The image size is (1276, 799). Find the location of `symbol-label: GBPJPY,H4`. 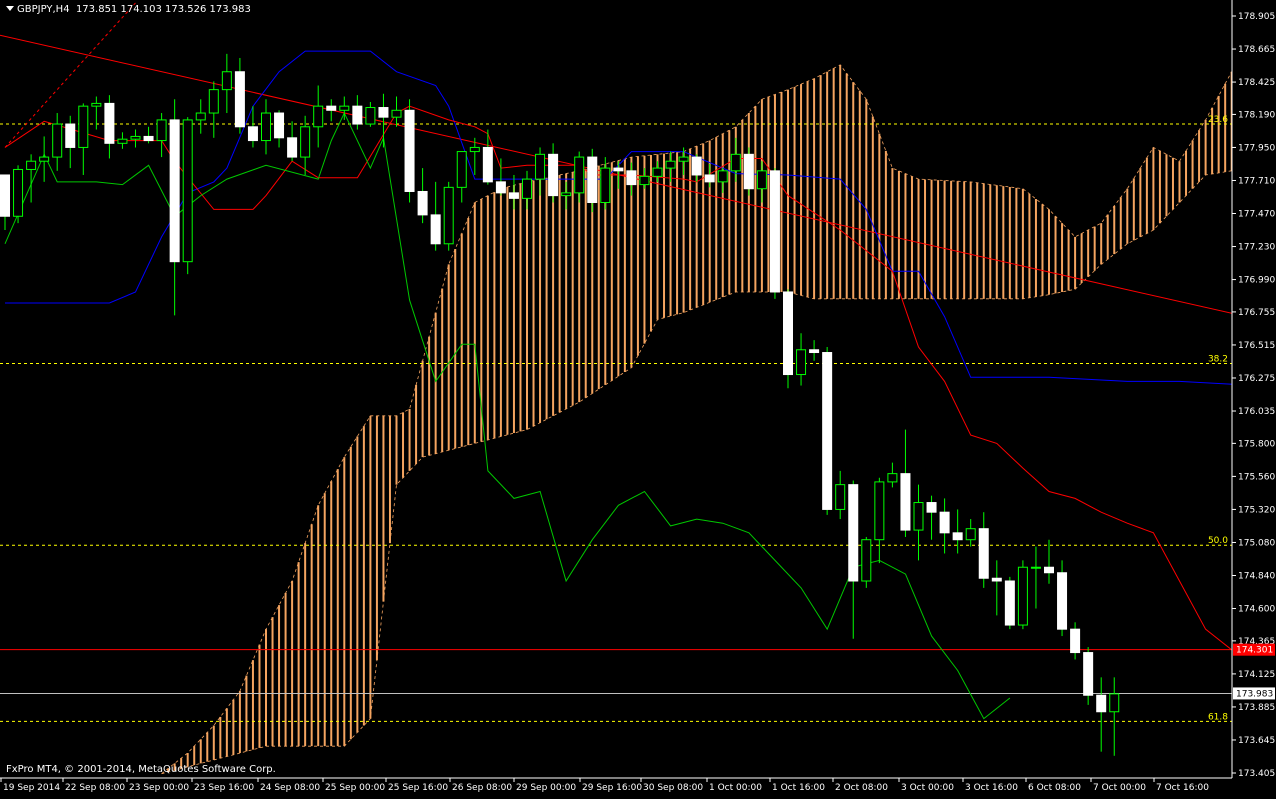

symbol-label: GBPJPY,H4 is located at coordinates (43, 9).